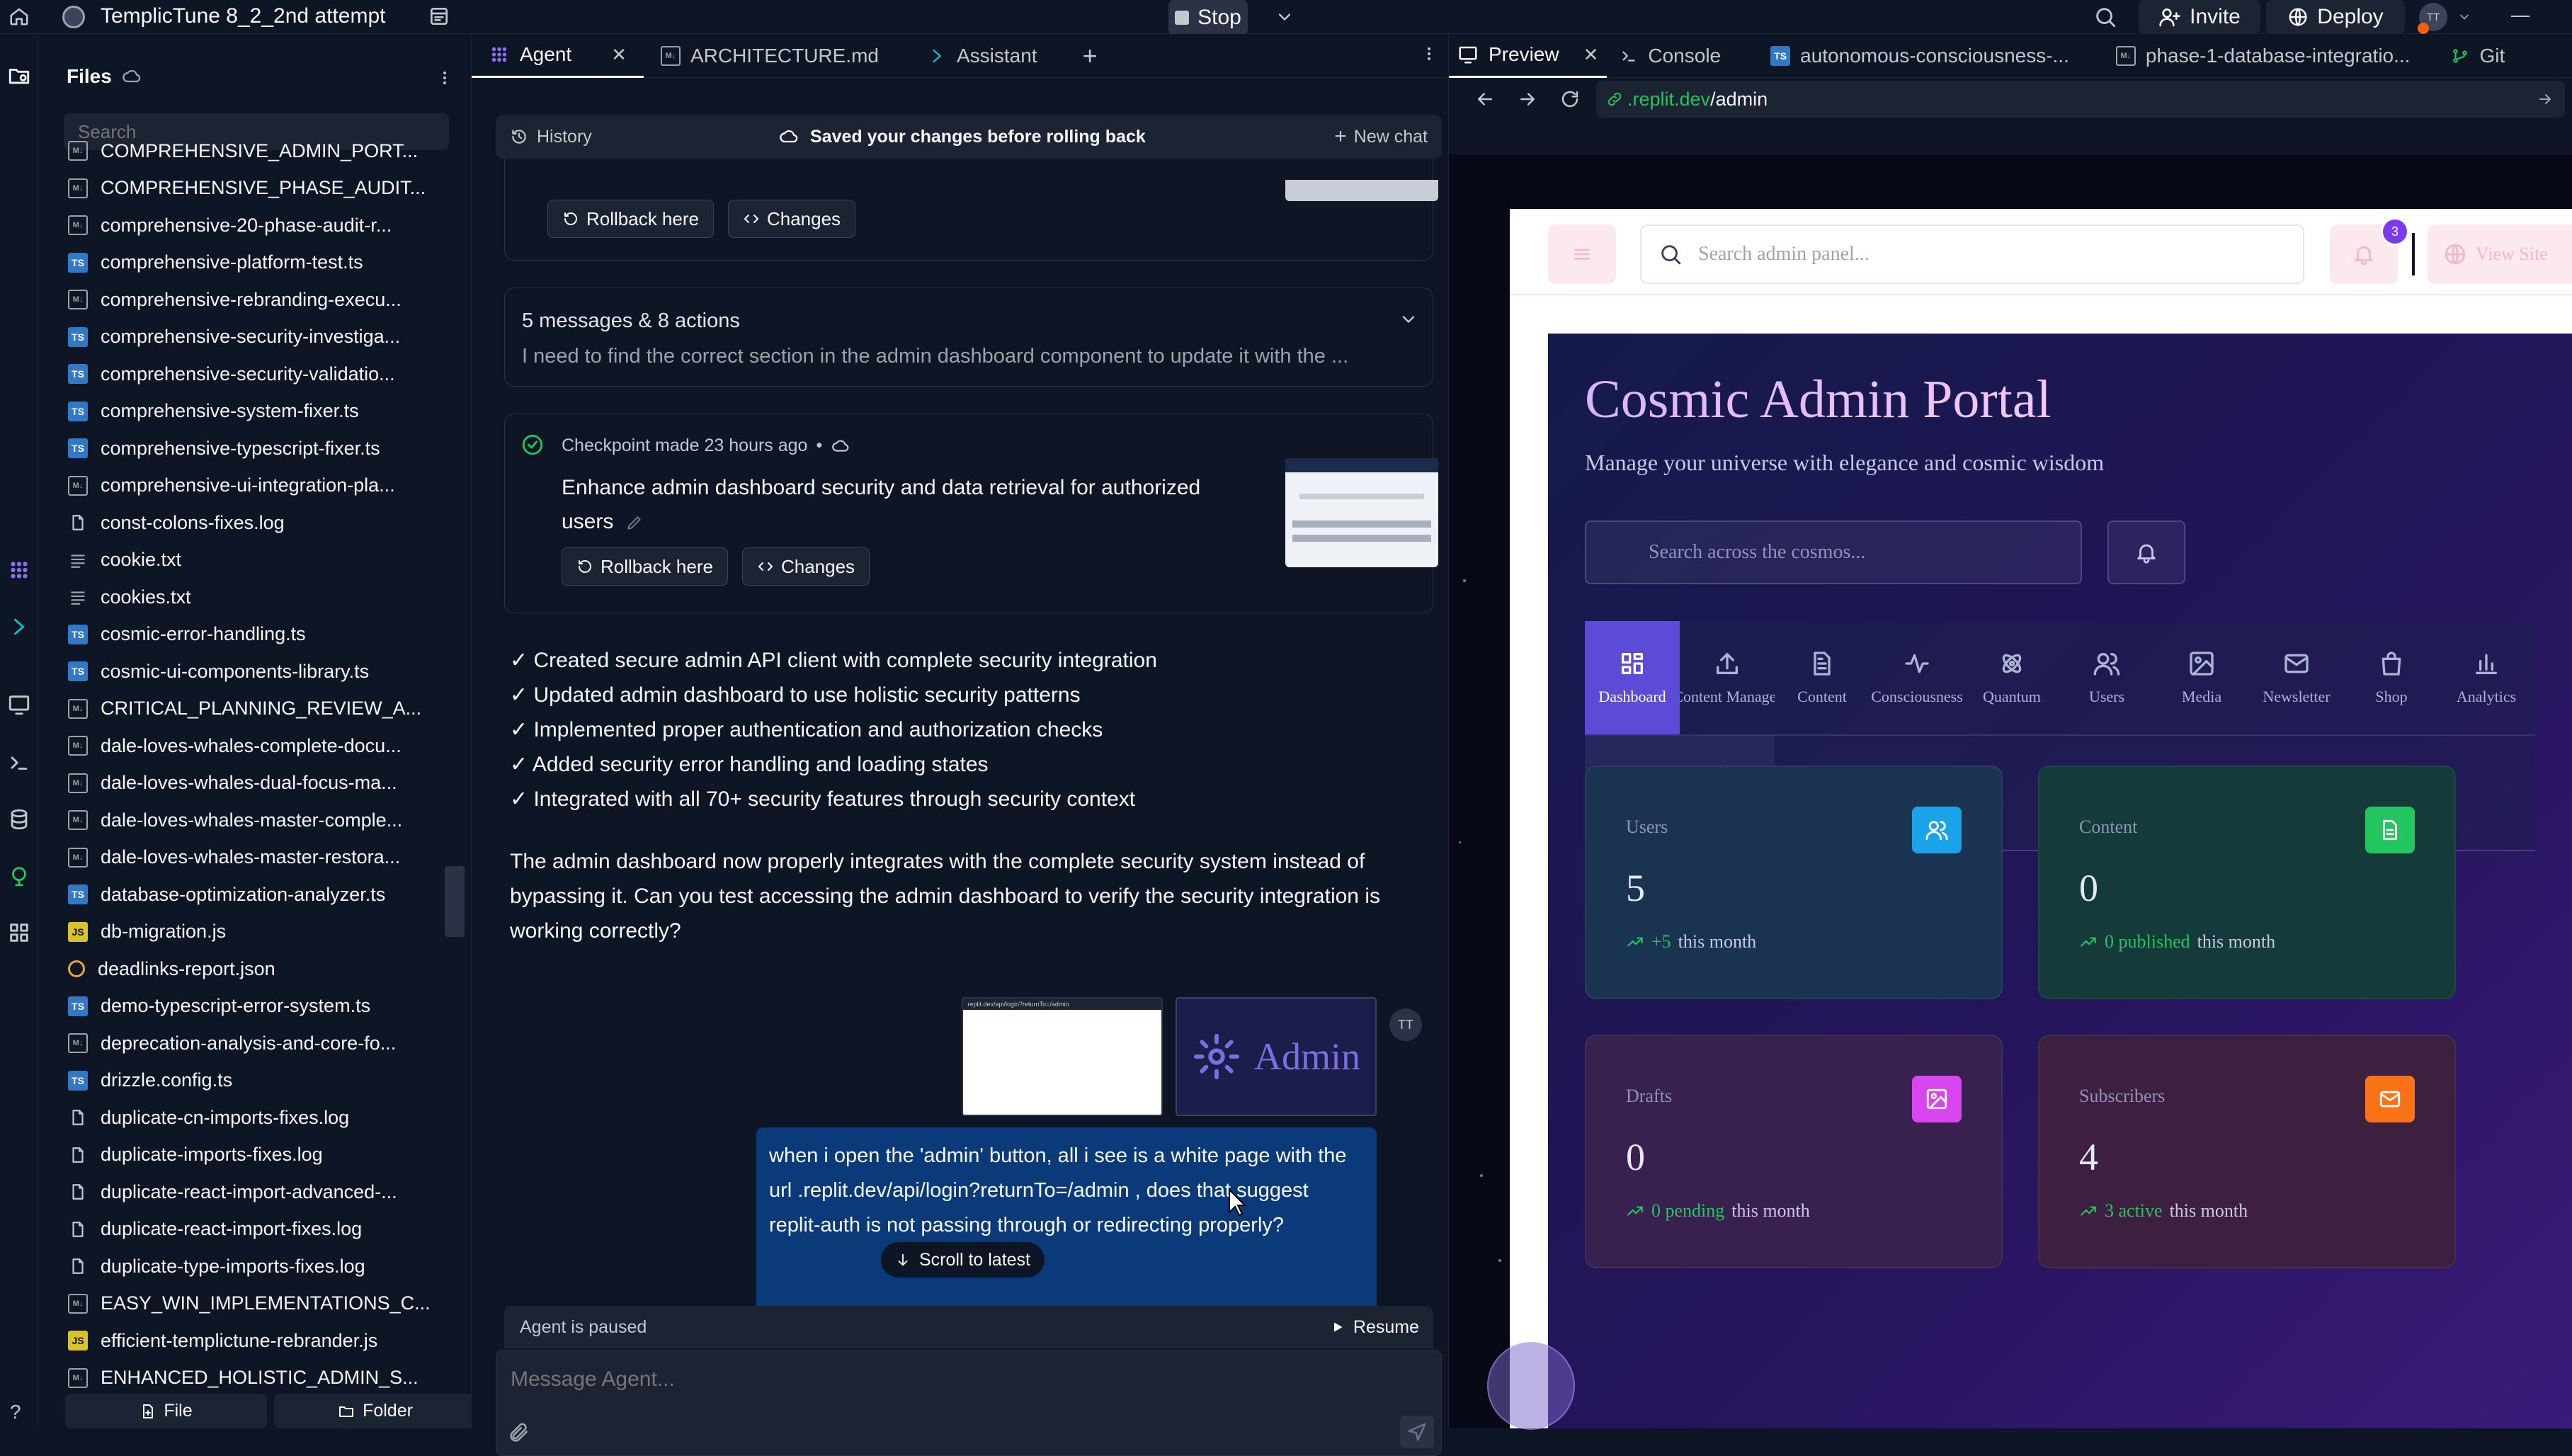  I want to click on attach-paperclip-icon, so click(519, 1433).